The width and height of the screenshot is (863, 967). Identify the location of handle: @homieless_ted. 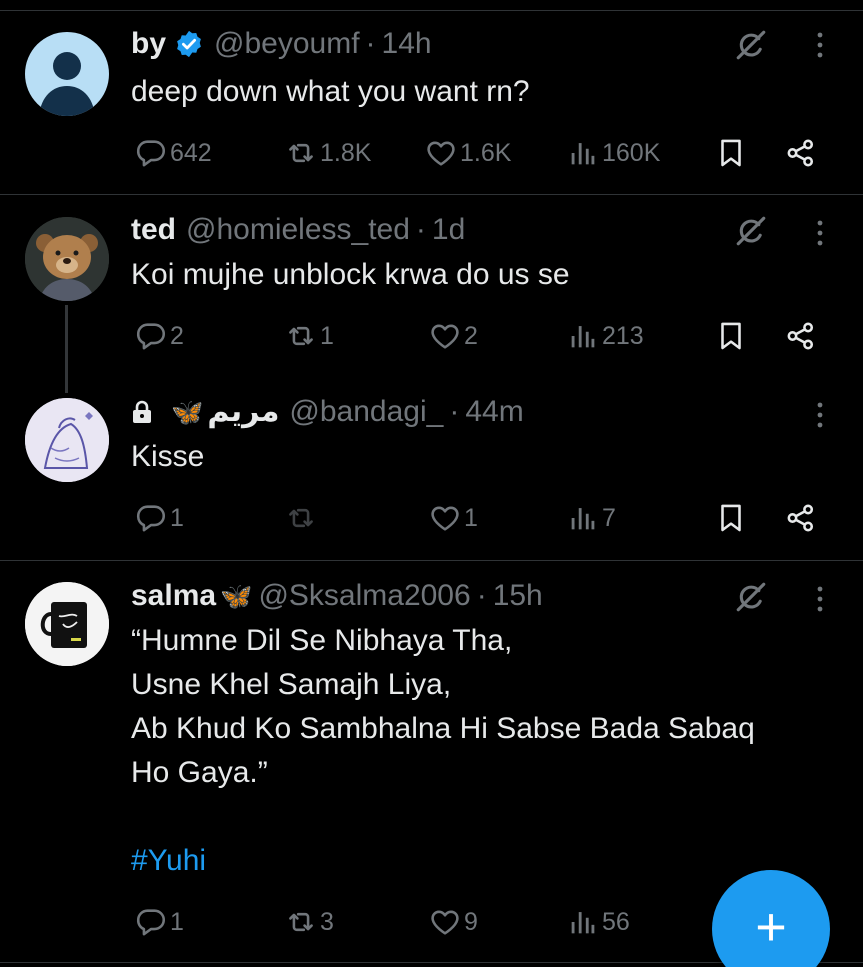
(298, 230).